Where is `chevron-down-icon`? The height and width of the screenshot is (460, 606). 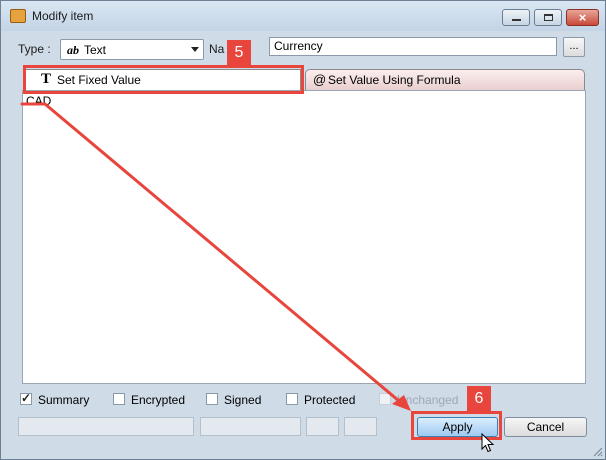
chevron-down-icon is located at coordinates (195, 49).